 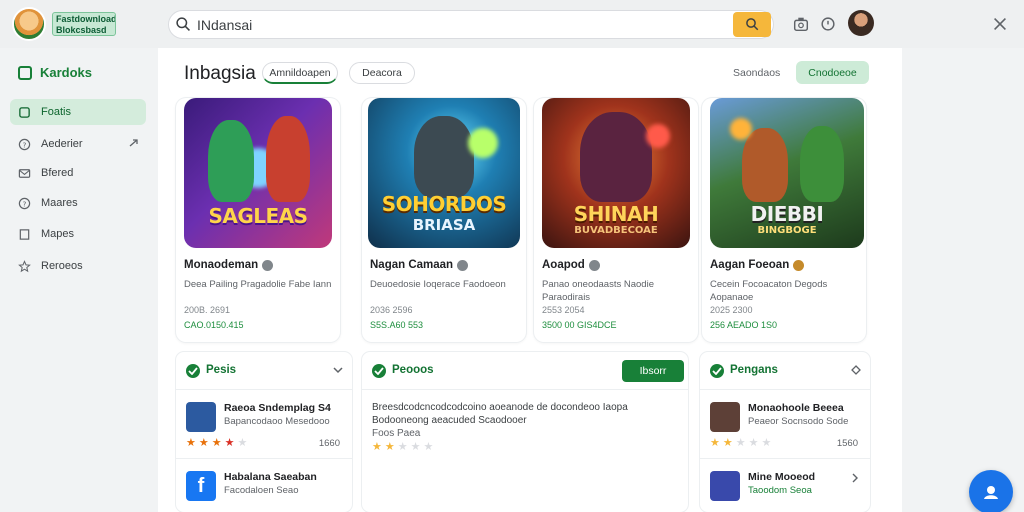 I want to click on game-art: DIEBBI BINGBOGE, so click(x=787, y=173).